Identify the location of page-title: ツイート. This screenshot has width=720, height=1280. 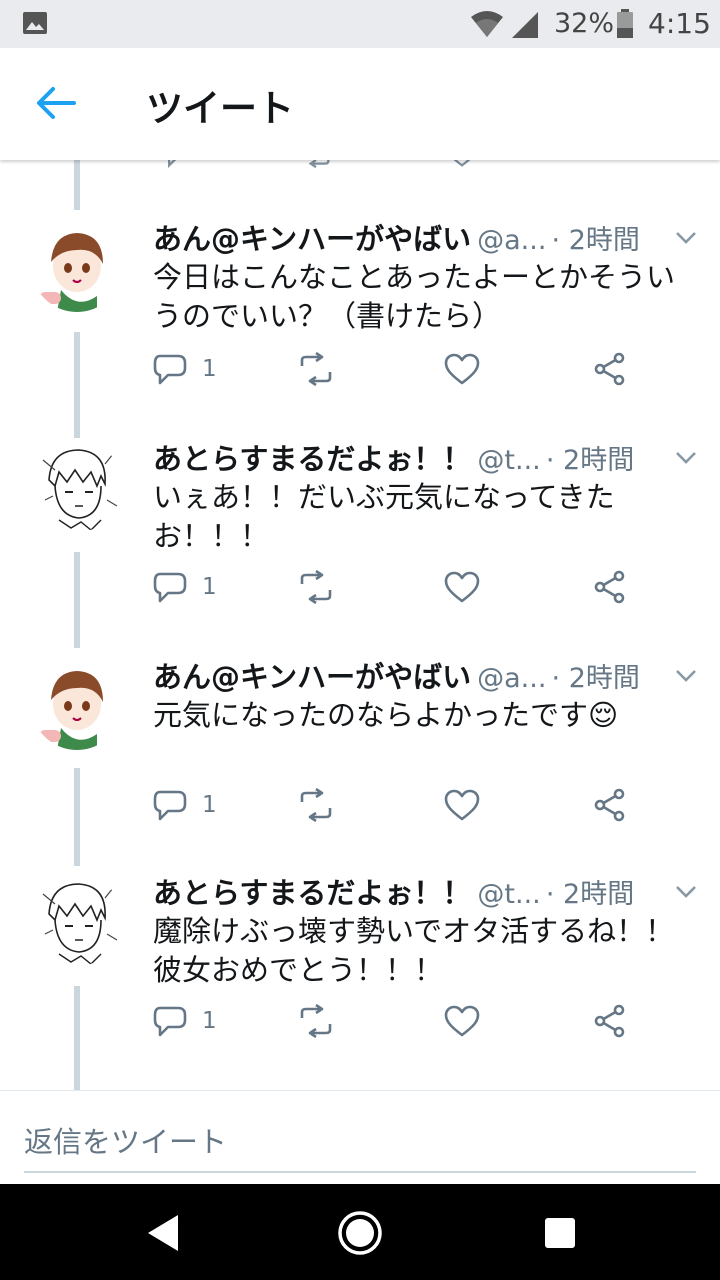
(220, 108).